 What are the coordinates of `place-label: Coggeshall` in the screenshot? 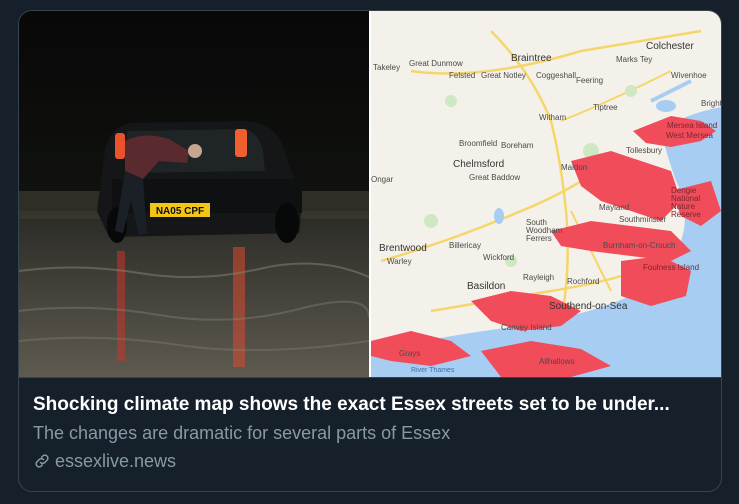 It's located at (556, 75).